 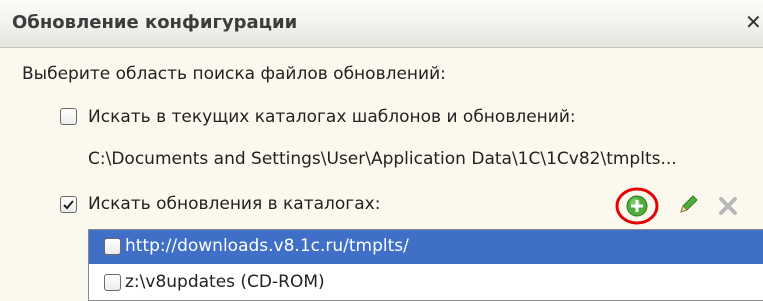 What do you see at coordinates (267, 246) in the screenshot?
I see `catalog-path: http://downloads.v8.1c.ru/tmplts/` at bounding box center [267, 246].